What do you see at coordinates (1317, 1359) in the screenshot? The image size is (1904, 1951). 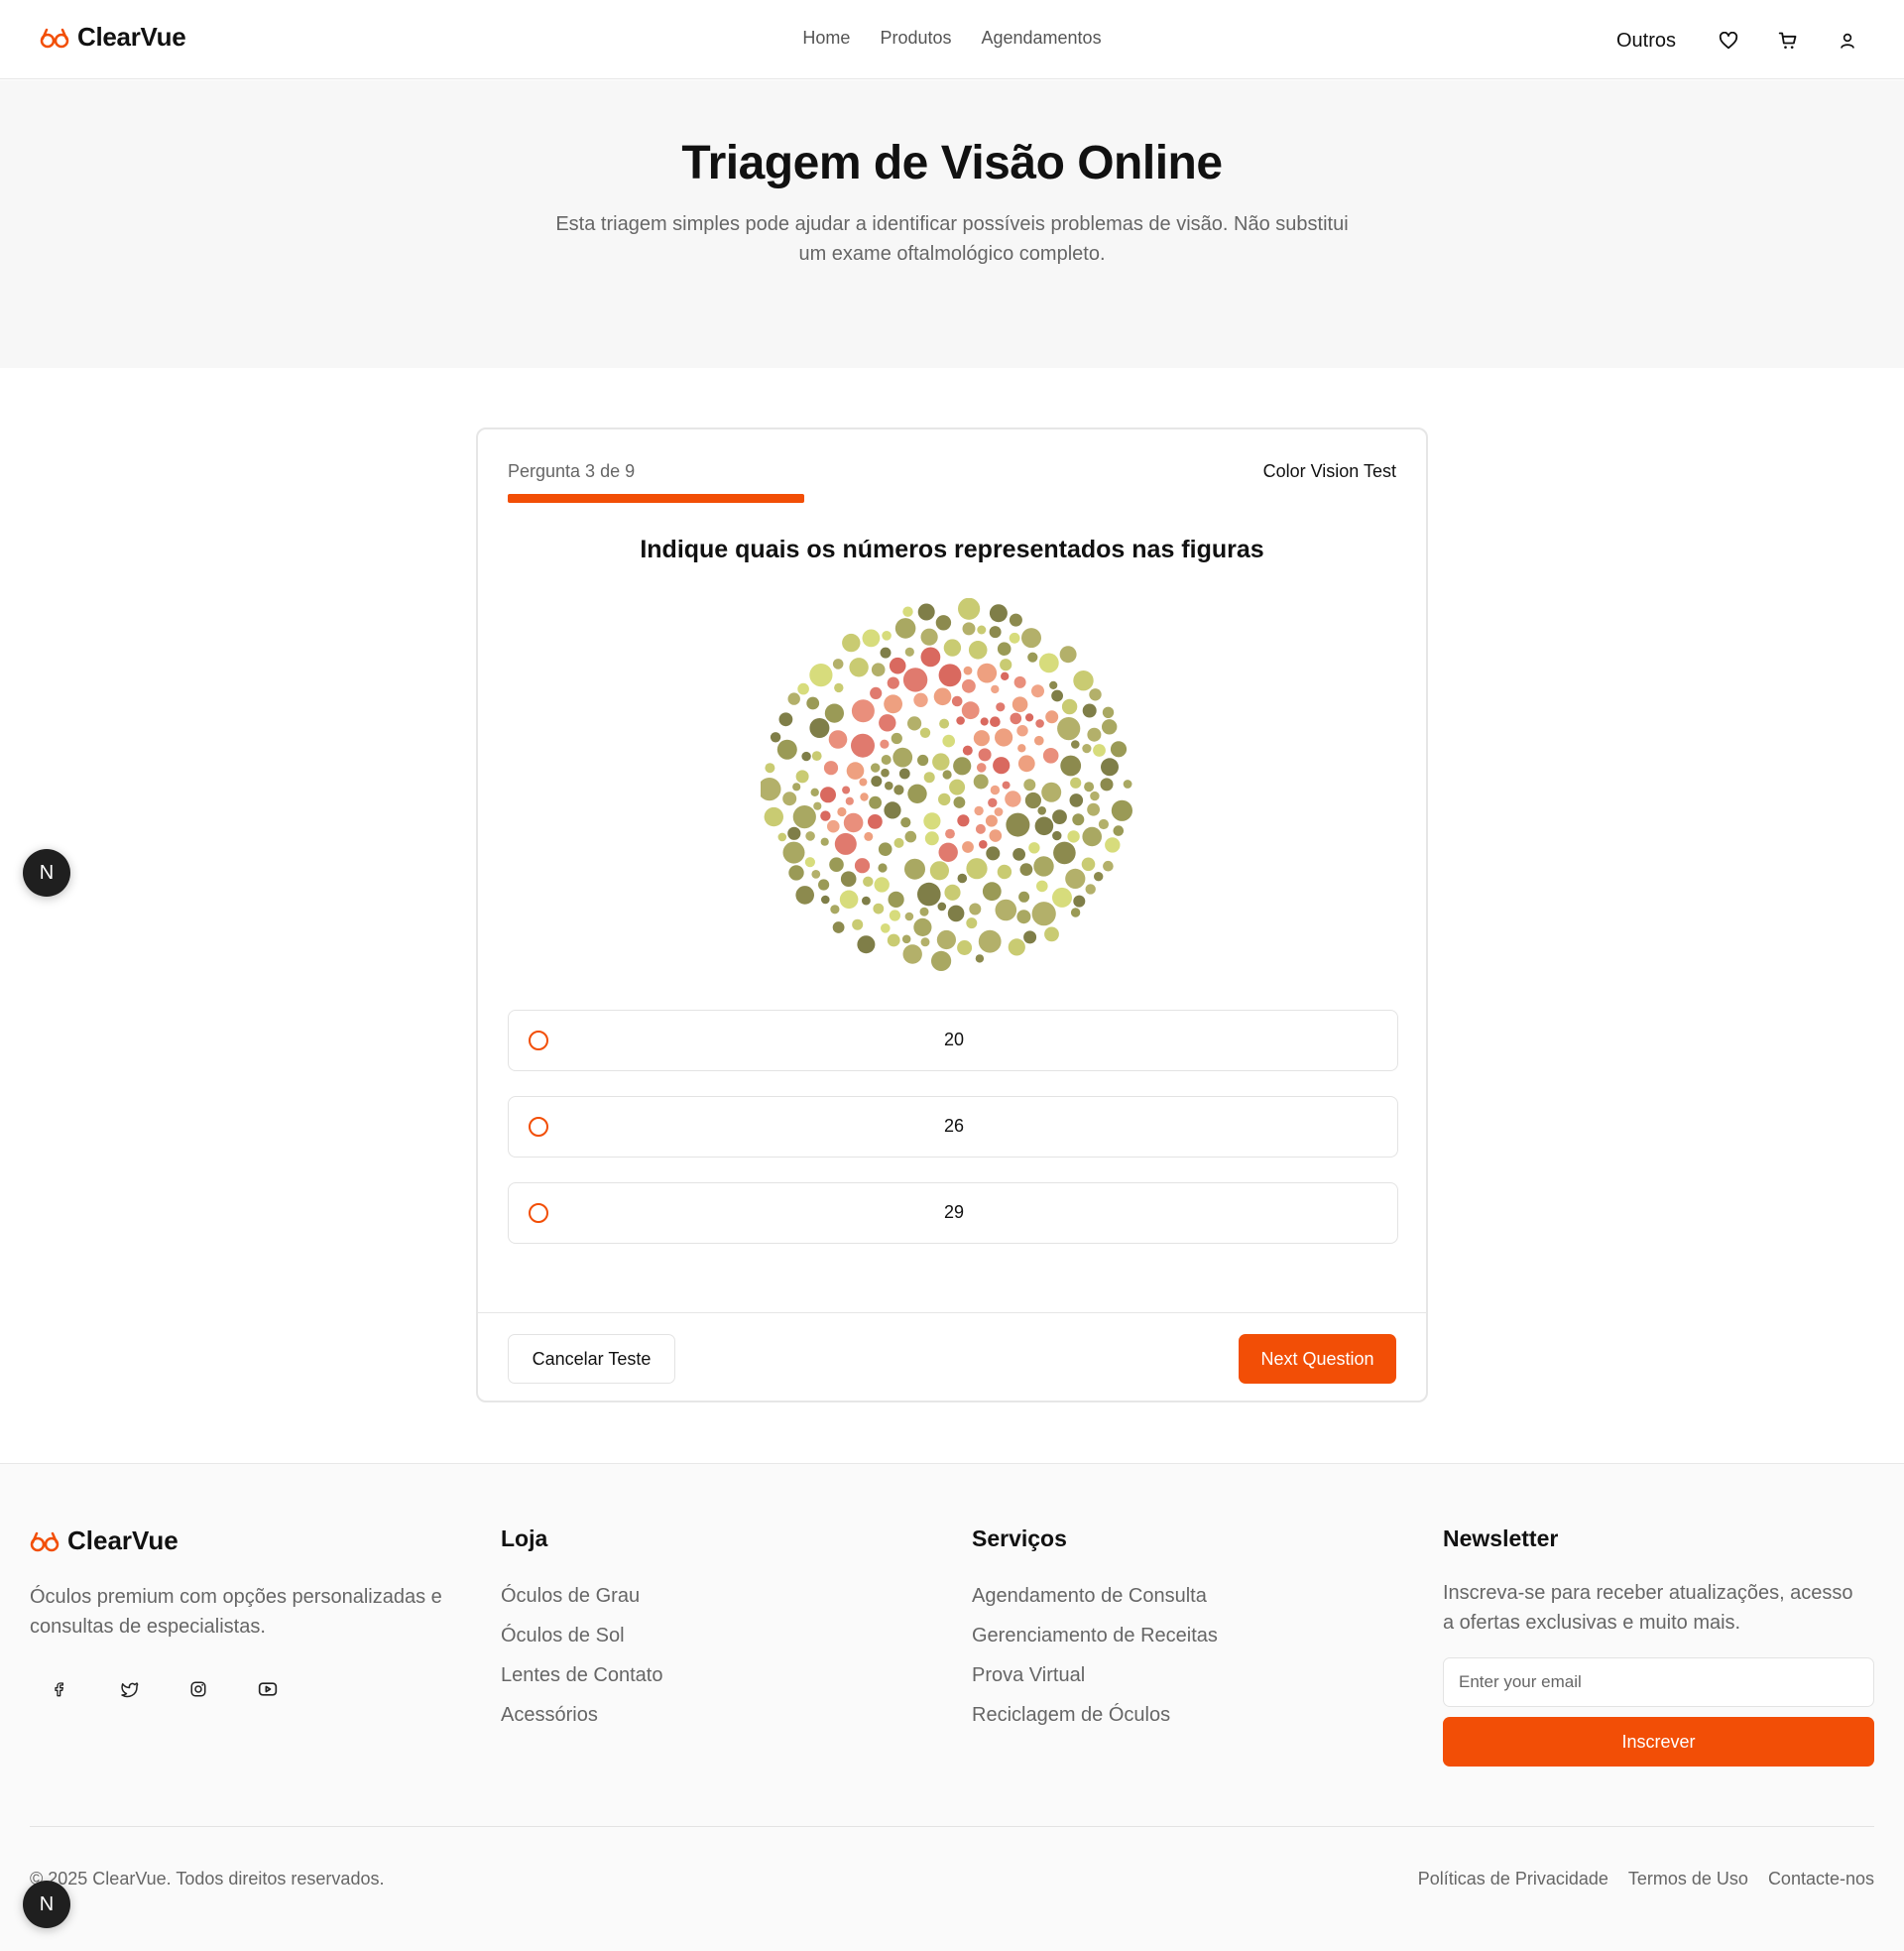 I see `next-question-button: Next Question` at bounding box center [1317, 1359].